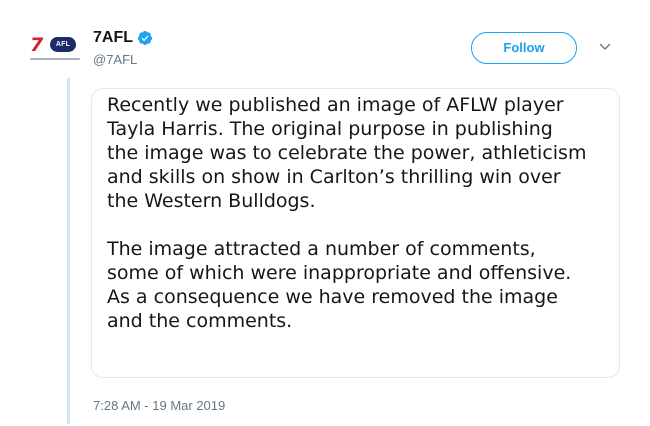 This screenshot has width=650, height=426. What do you see at coordinates (524, 48) in the screenshot?
I see `follow-button: Follow` at bounding box center [524, 48].